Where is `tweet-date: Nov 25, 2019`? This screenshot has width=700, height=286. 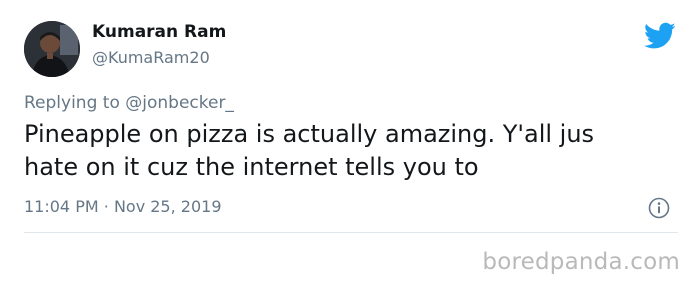 tweet-date: Nov 25, 2019 is located at coordinates (167, 206).